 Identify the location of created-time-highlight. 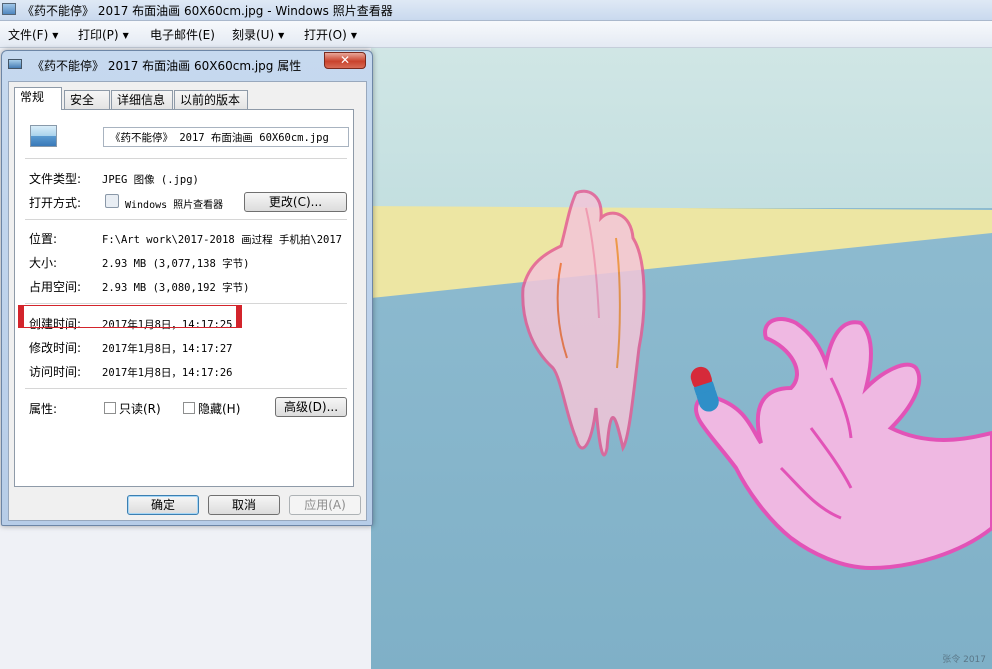
(130, 316).